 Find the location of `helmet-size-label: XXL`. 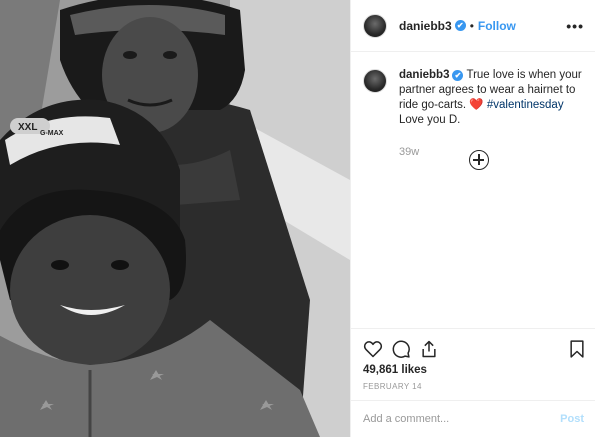

helmet-size-label: XXL is located at coordinates (27, 127).